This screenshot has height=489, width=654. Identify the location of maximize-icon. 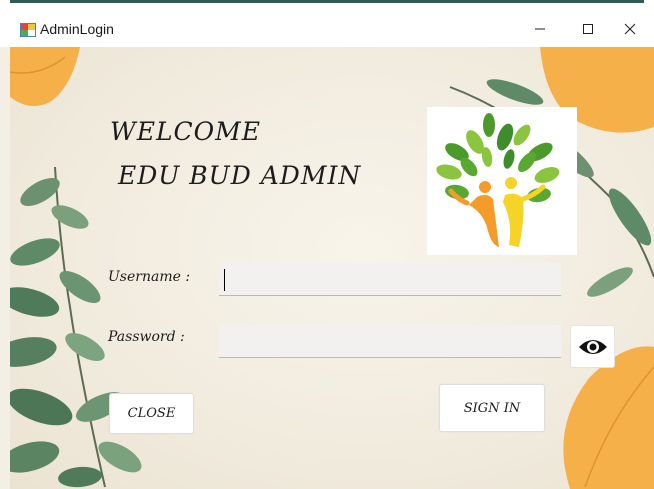
(588, 28).